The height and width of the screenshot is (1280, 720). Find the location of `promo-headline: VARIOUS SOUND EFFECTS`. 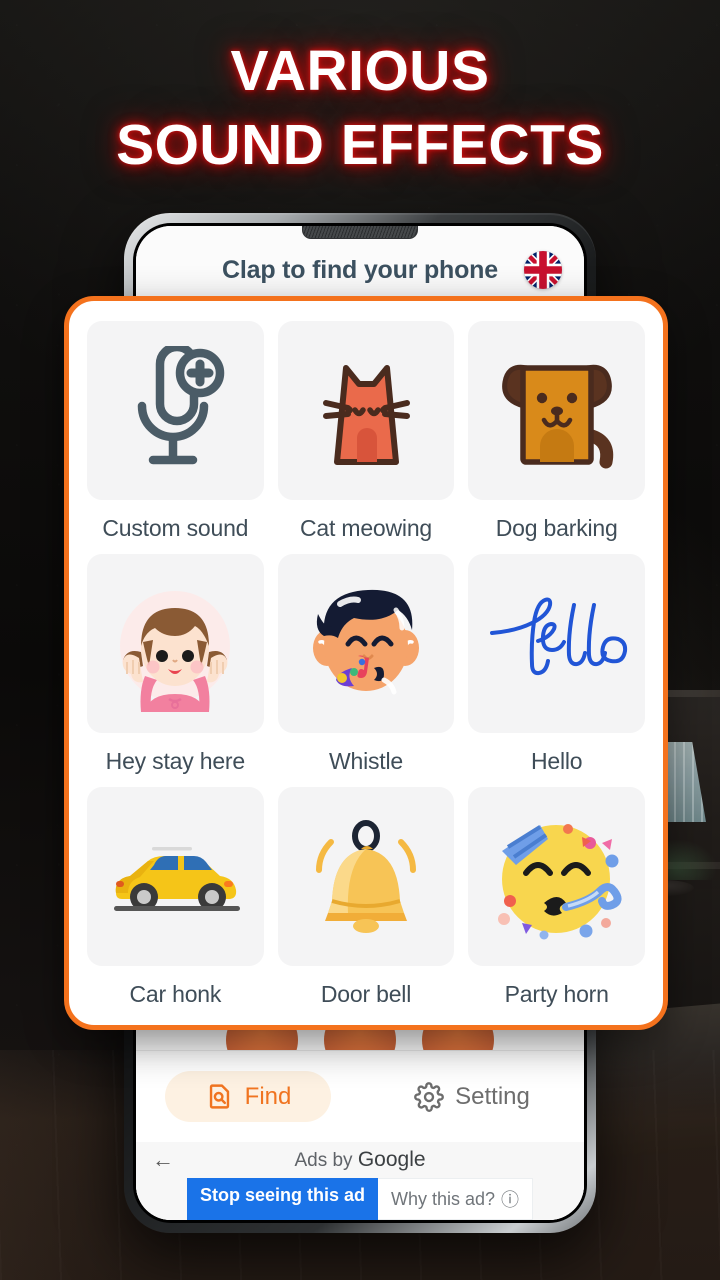

promo-headline: VARIOUS SOUND EFFECTS is located at coordinates (360, 108).